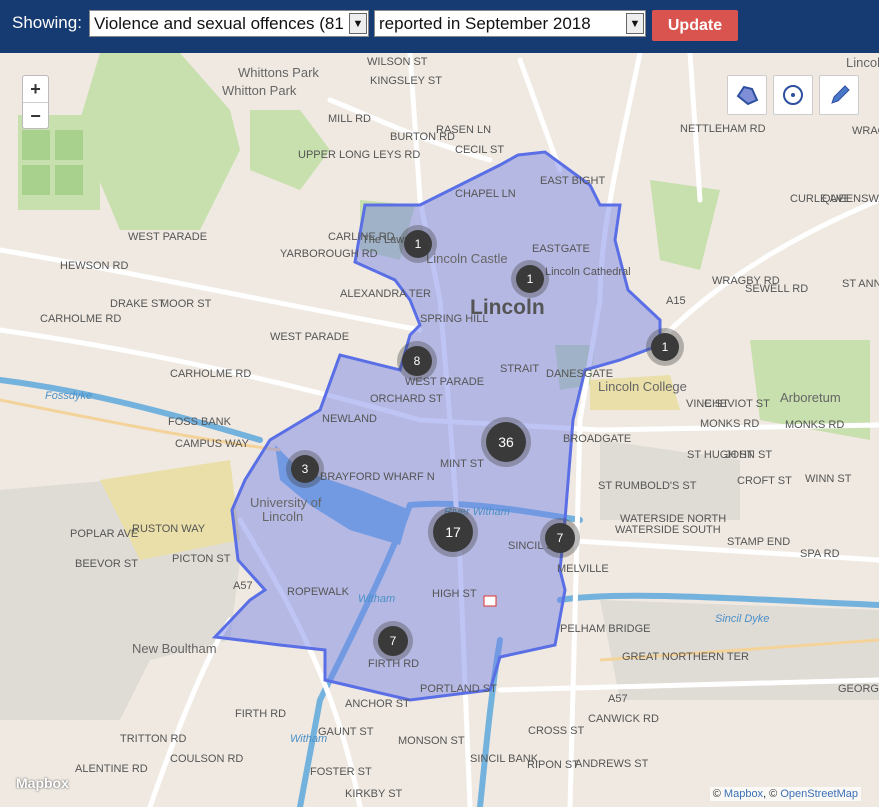 This screenshot has width=879, height=807. I want to click on street-label: WEST PARADE, so click(310, 337).